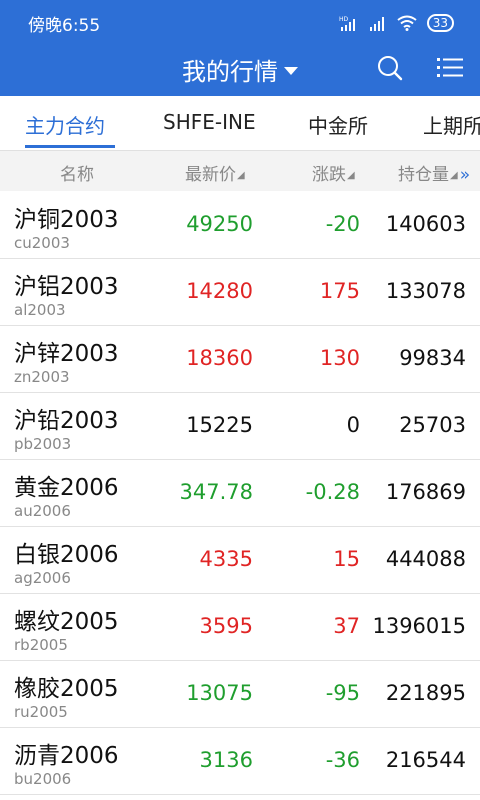 The width and height of the screenshot is (480, 800). Describe the element at coordinates (226, 559) in the screenshot. I see `last-price: 4335` at that location.